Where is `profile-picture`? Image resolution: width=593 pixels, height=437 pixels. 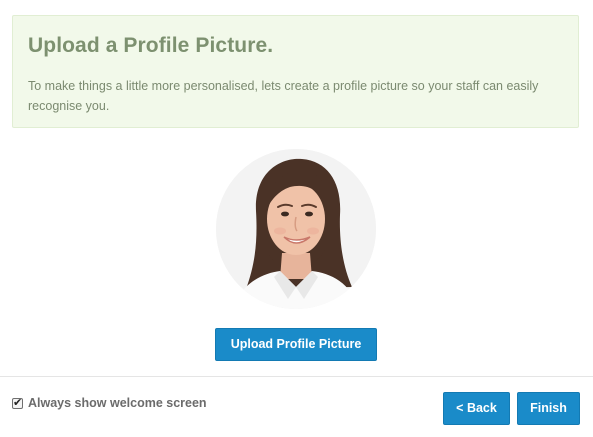
profile-picture is located at coordinates (296, 229).